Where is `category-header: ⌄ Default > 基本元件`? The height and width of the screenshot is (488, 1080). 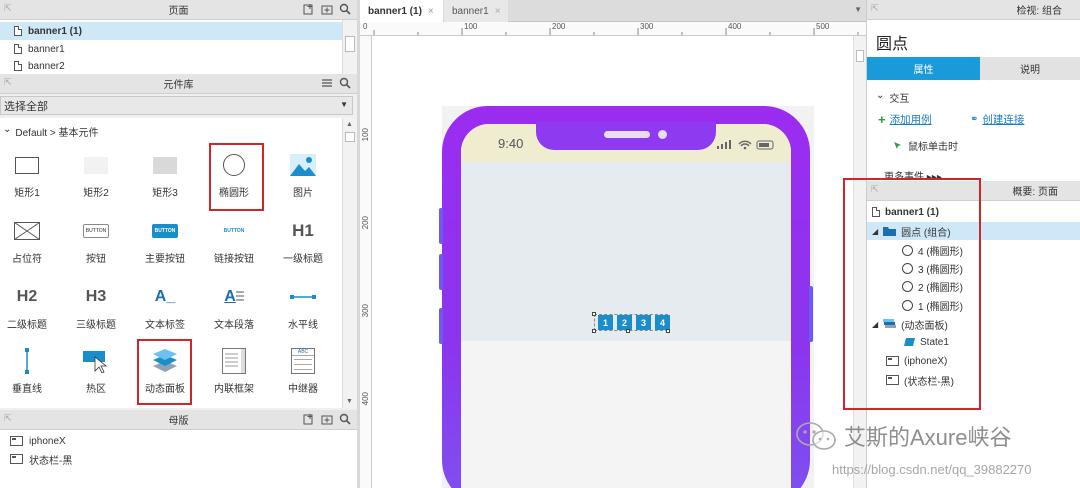 category-header: ⌄ Default > 基本元件 is located at coordinates (50, 131).